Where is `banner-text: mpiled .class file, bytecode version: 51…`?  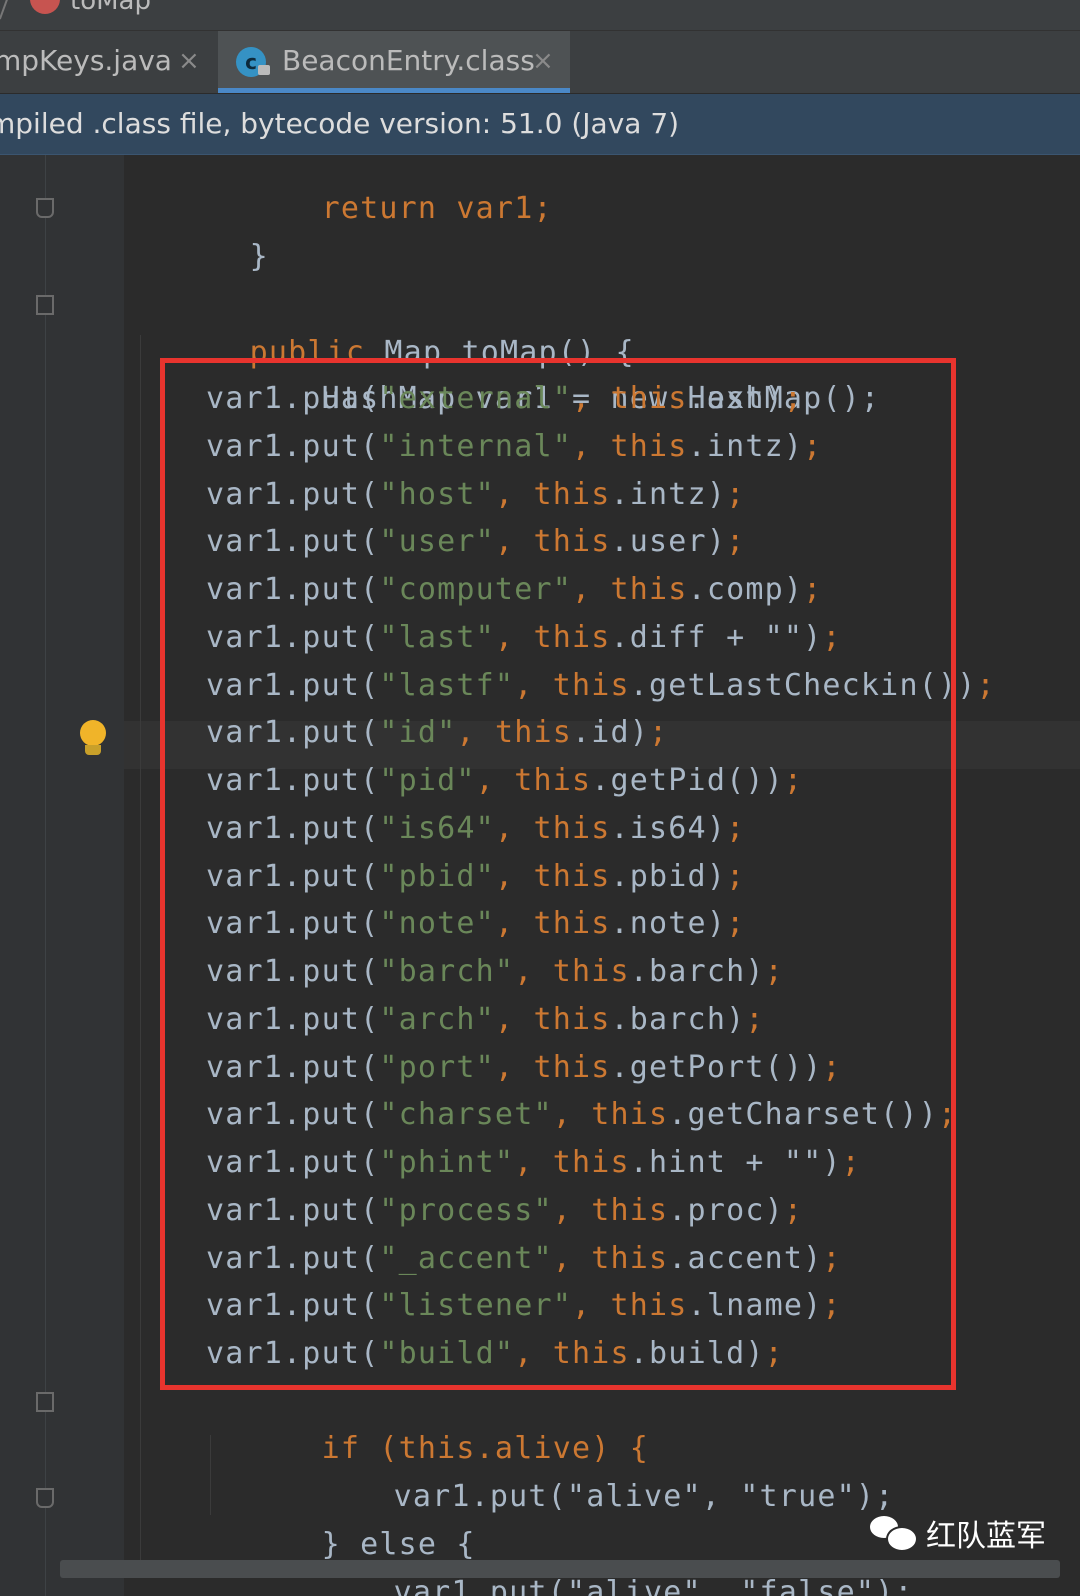
banner-text: mpiled .class file, bytecode version: 51… is located at coordinates (340, 123).